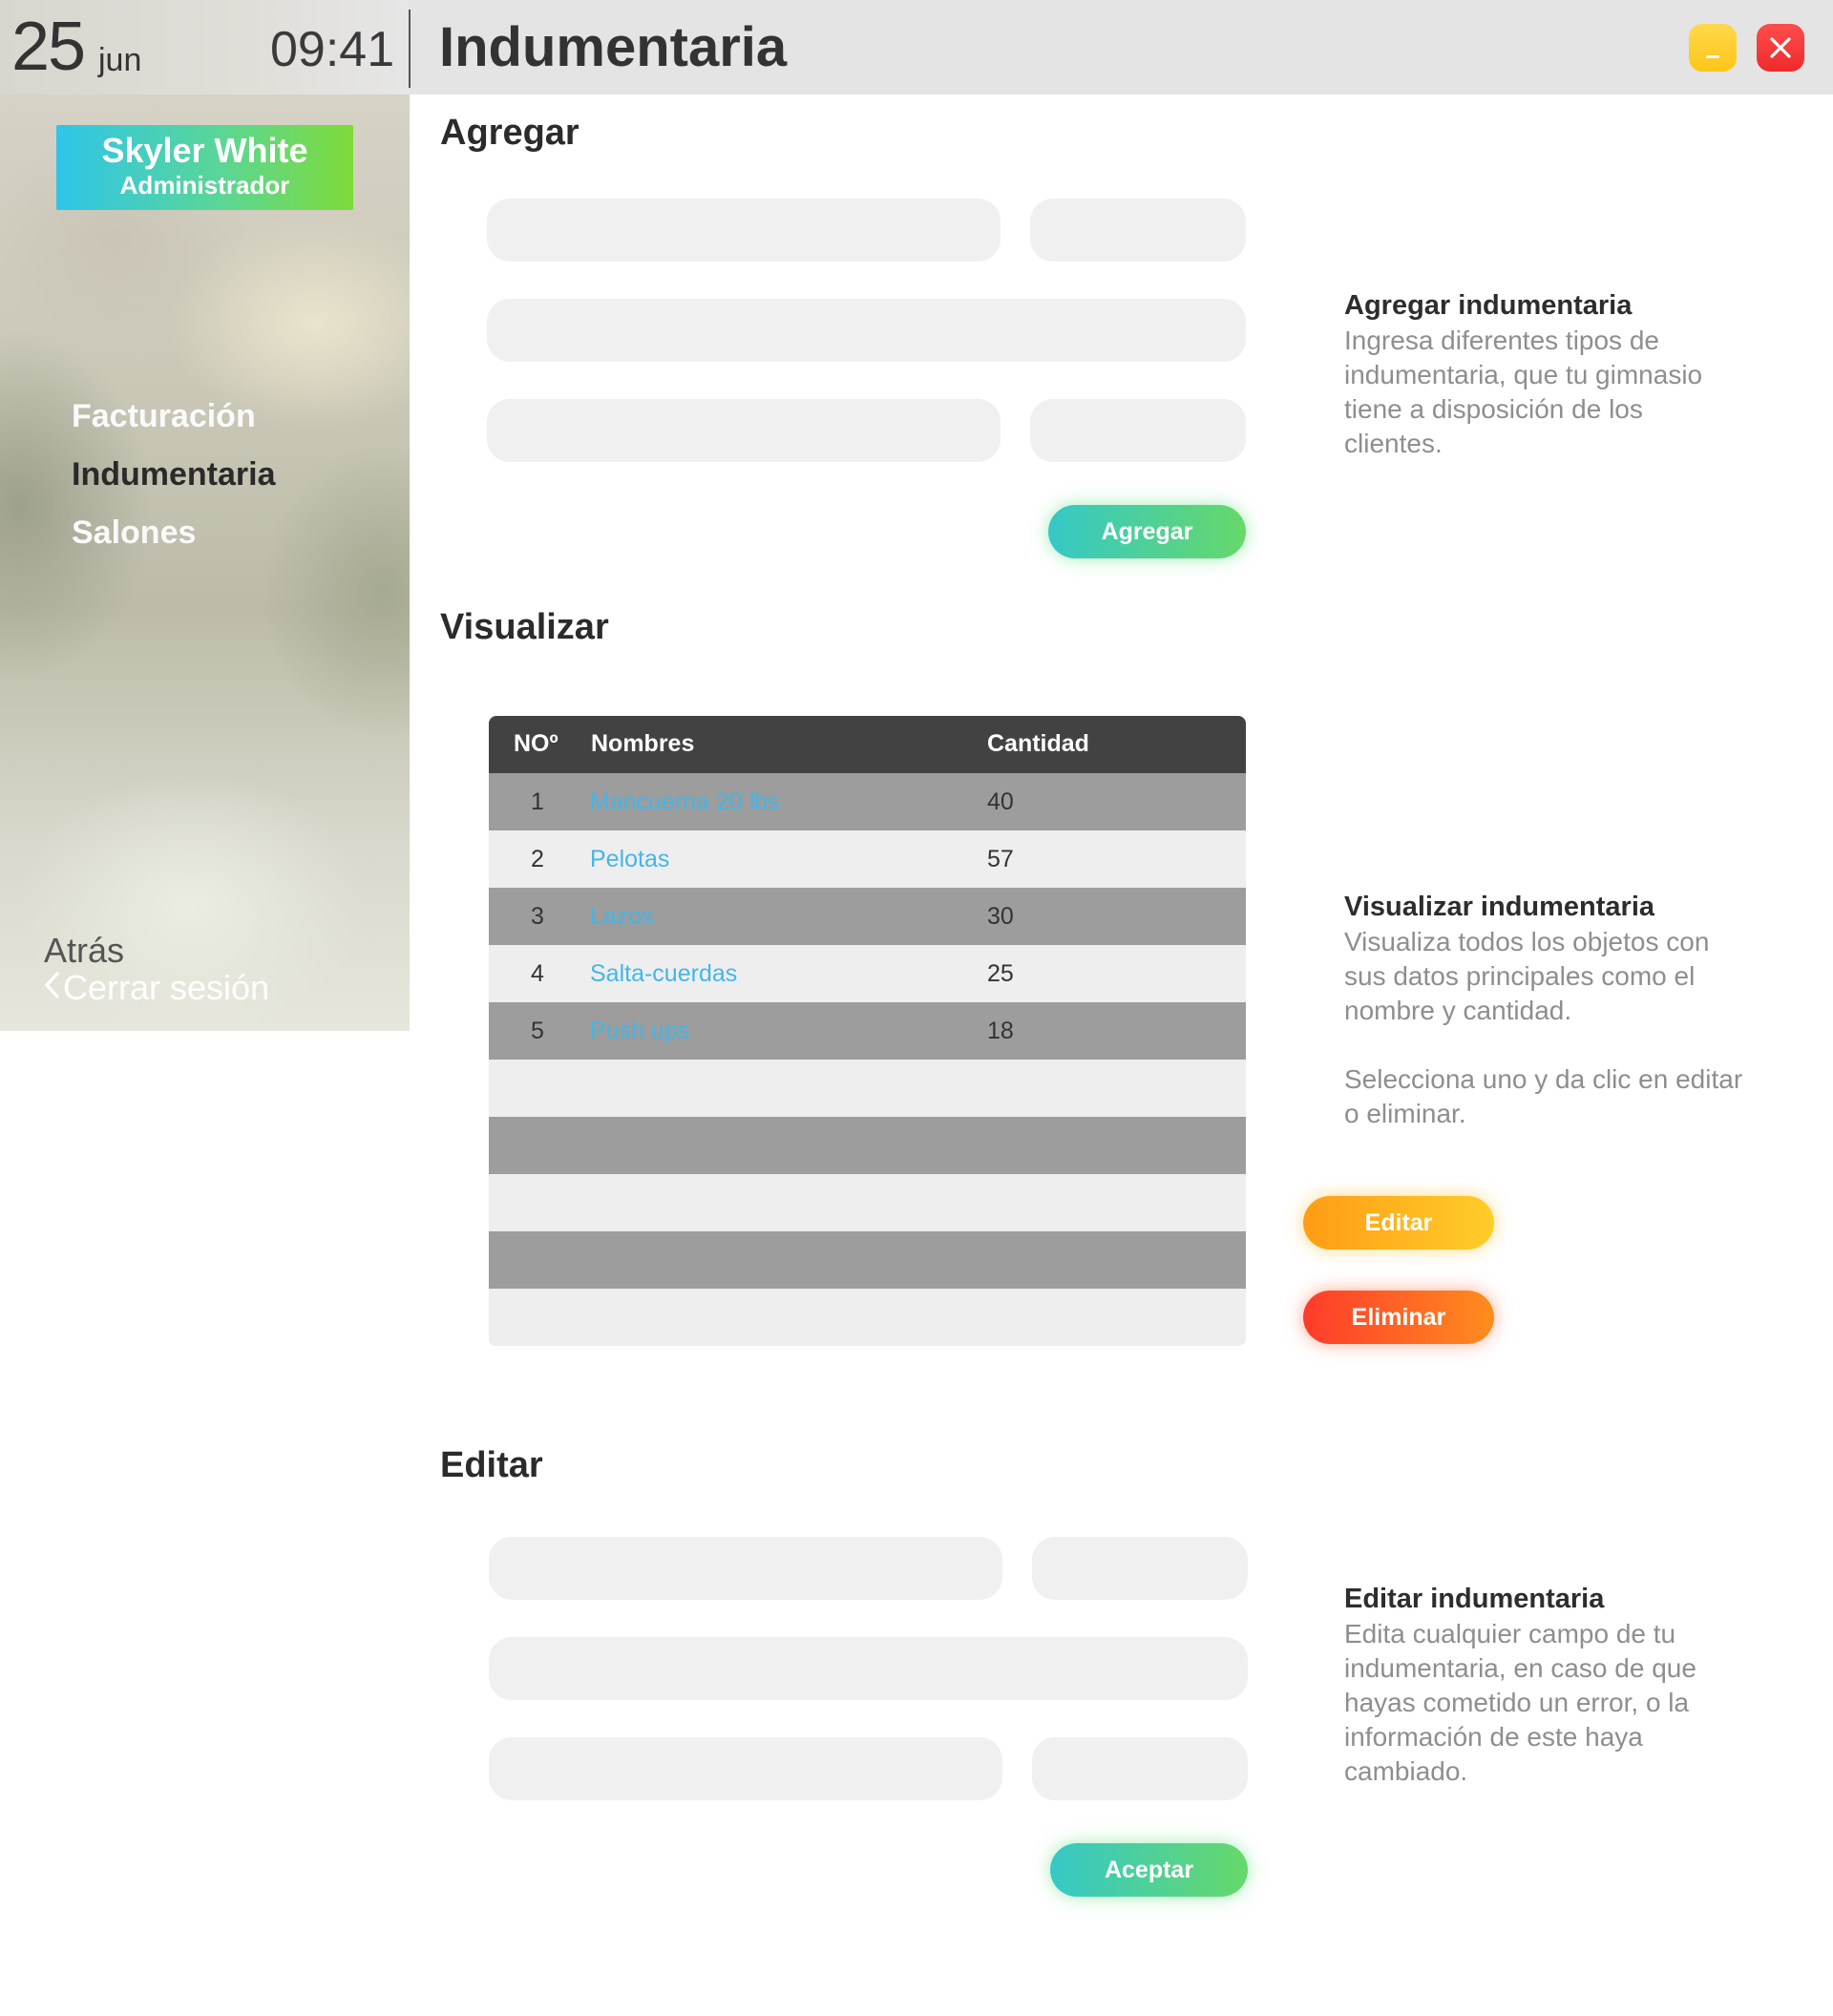 This screenshot has height=2016, width=1833. Describe the element at coordinates (174, 475) in the screenshot. I see `sidebar-item-indumentaria: Indumentaria` at that location.